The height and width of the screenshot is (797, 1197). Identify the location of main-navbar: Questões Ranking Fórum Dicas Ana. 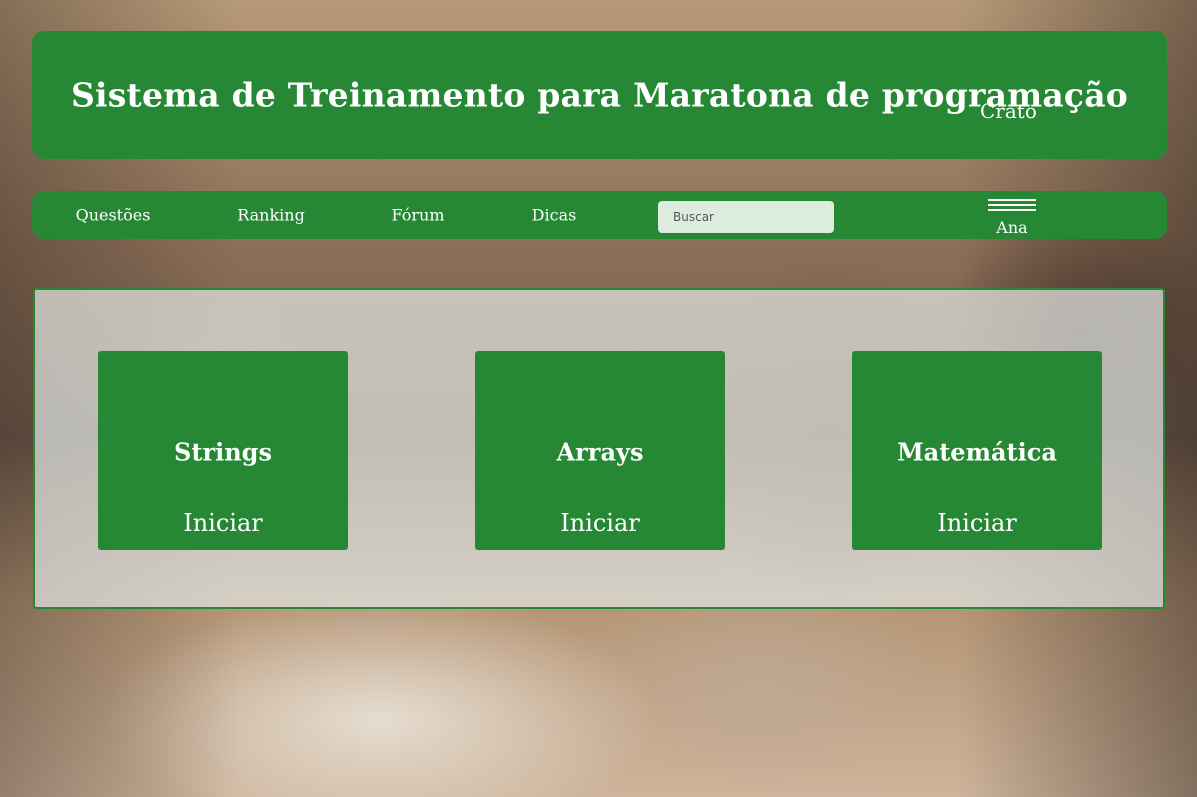
(599, 215).